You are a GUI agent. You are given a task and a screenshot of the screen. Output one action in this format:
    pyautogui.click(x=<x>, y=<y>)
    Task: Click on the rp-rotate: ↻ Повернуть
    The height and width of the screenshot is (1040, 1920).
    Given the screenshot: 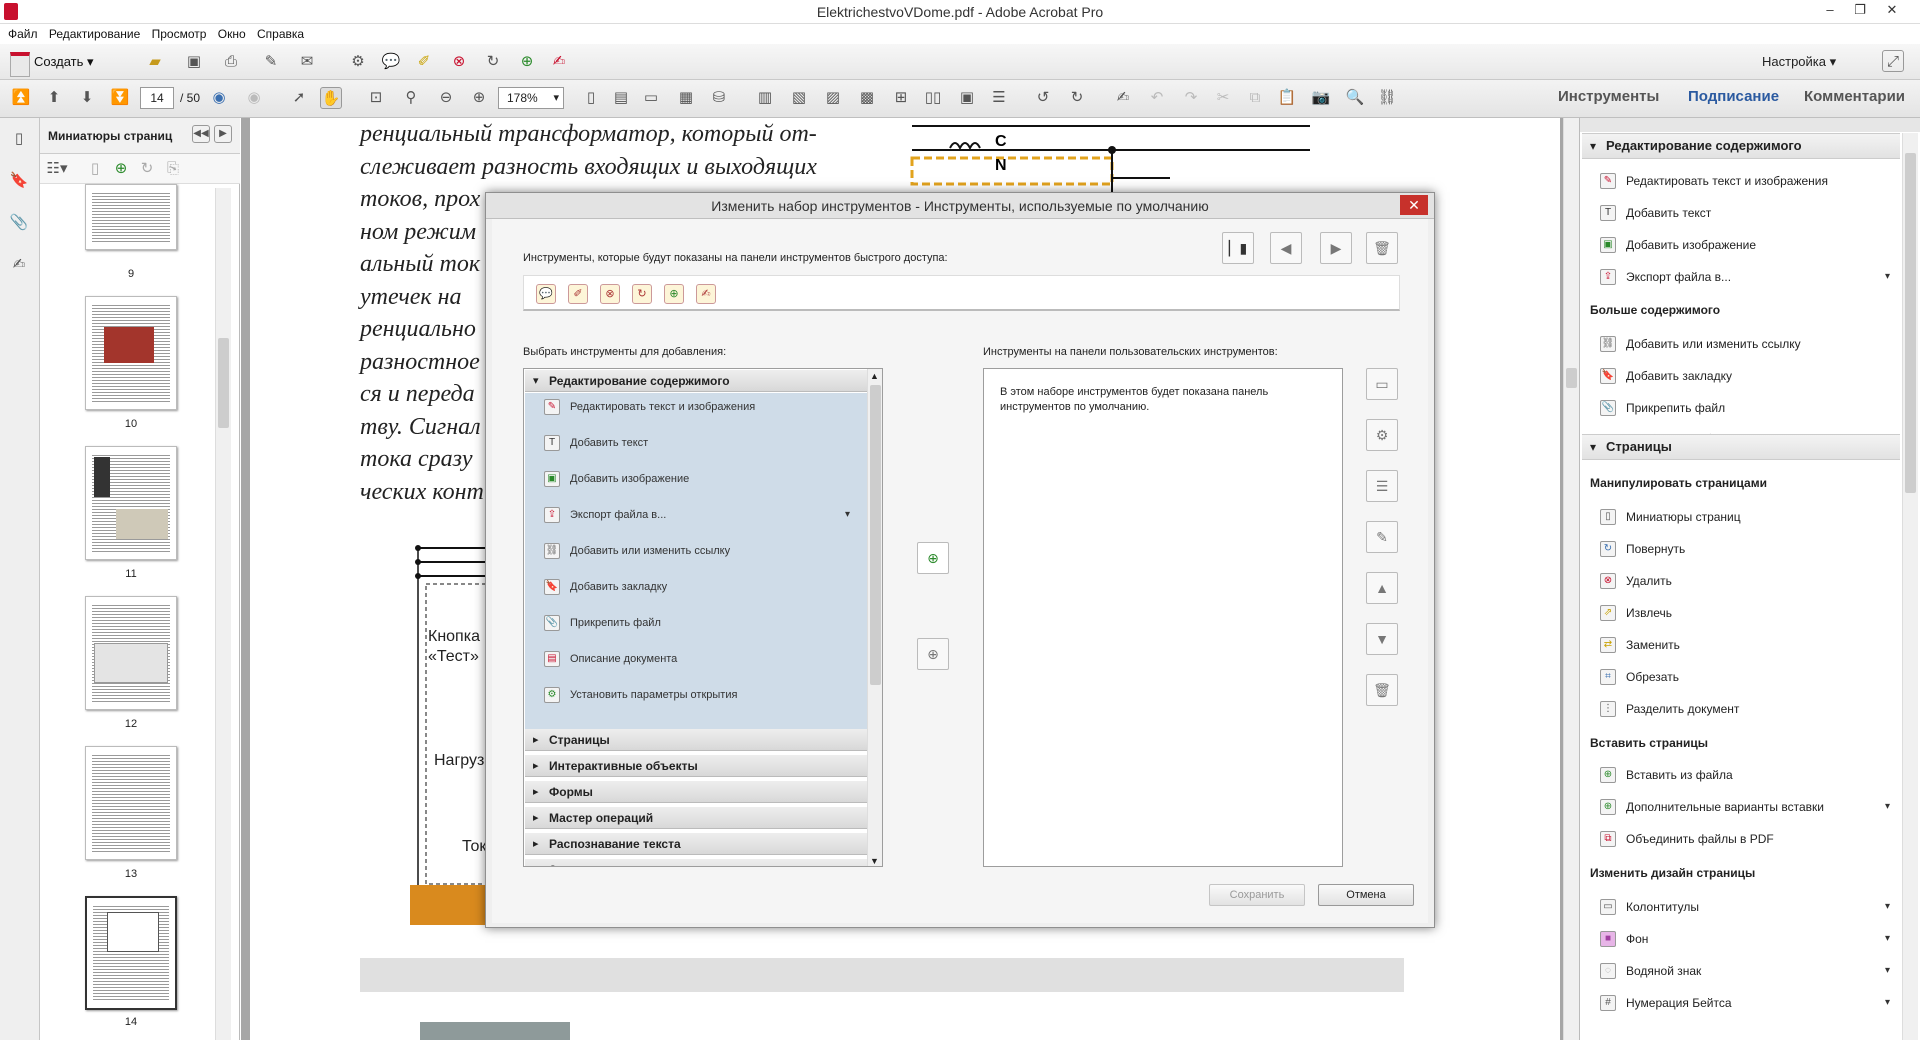 What is the action you would take?
    pyautogui.click(x=1745, y=549)
    